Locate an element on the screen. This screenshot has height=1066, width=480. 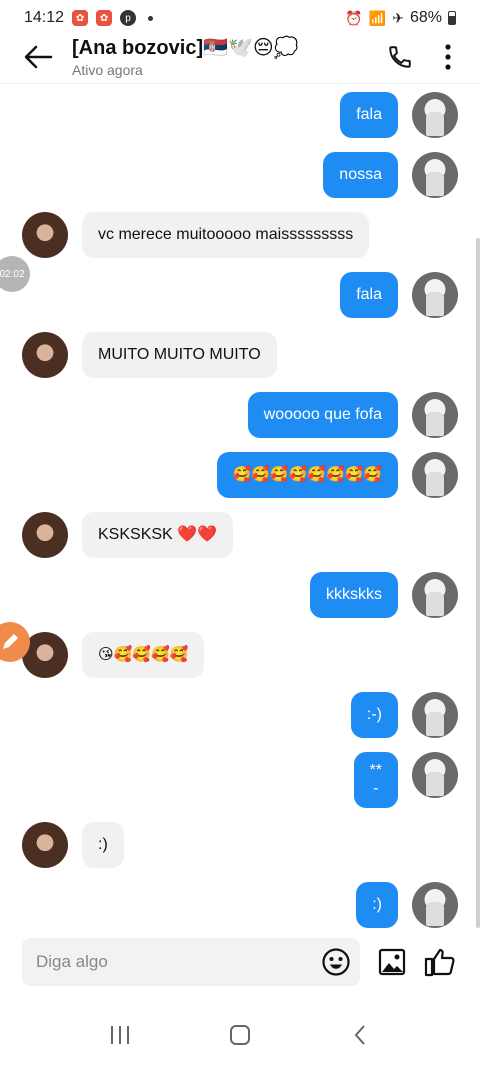
home-button is located at coordinates (240, 1035).